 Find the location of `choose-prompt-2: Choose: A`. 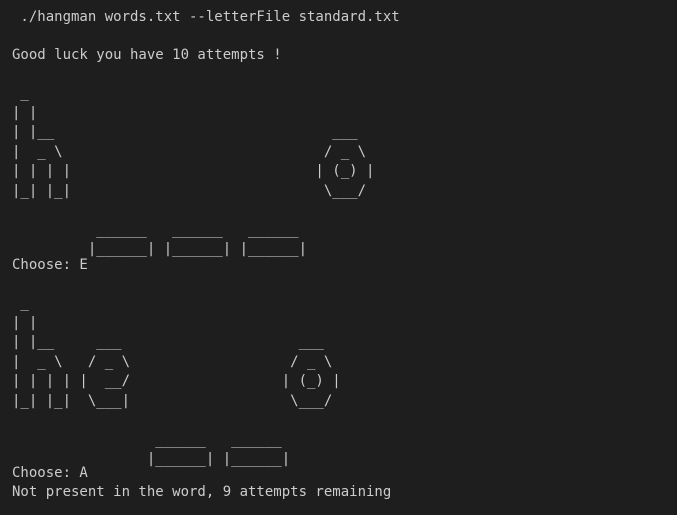

choose-prompt-2: Choose: A is located at coordinates (50, 473).